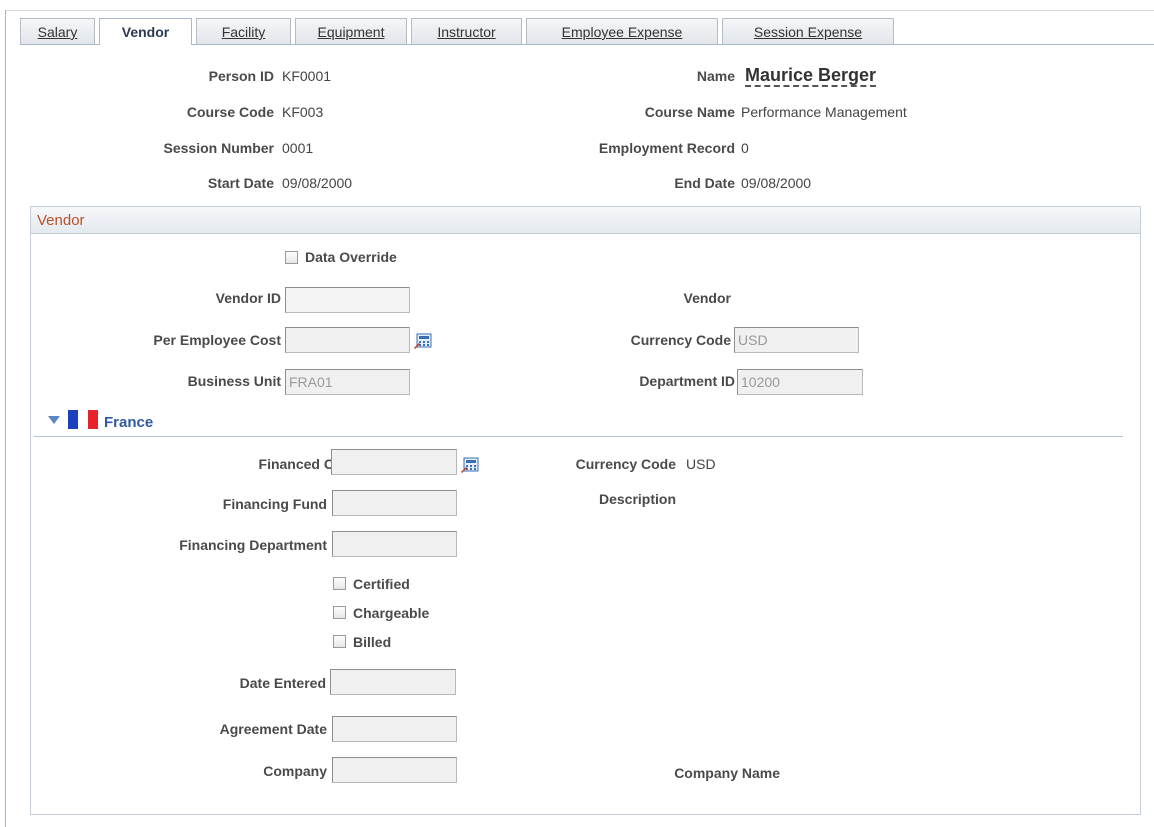 Image resolution: width=1154 pixels, height=827 pixels. Describe the element at coordinates (579, 10) in the screenshot. I see `top-divider` at that location.